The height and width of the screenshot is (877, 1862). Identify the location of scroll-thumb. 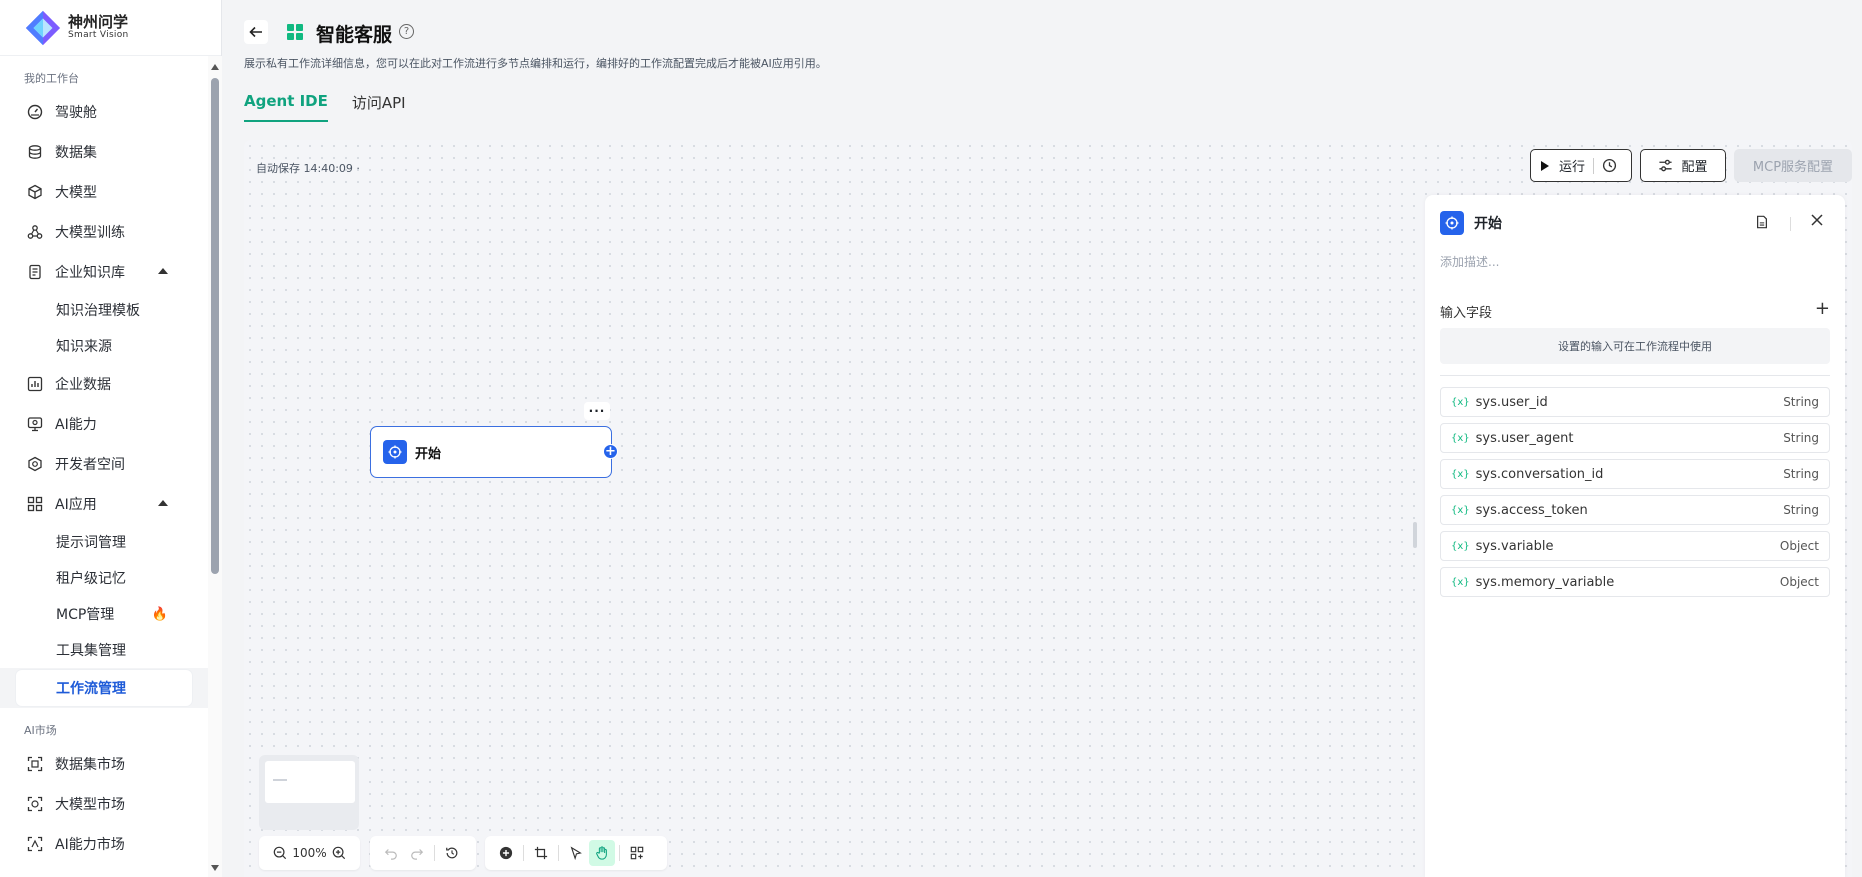
(215, 326).